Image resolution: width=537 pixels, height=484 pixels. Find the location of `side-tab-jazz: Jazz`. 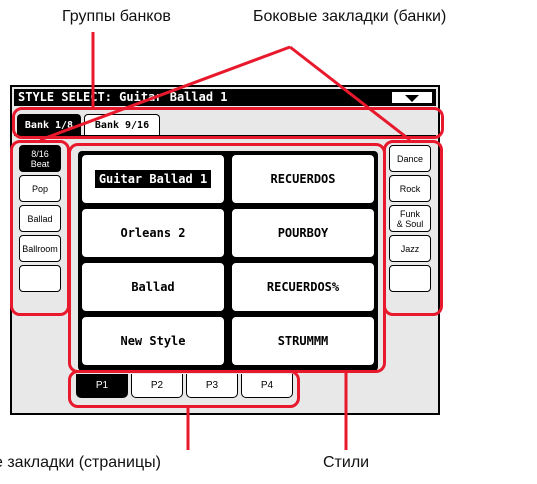

side-tab-jazz: Jazz is located at coordinates (410, 248).